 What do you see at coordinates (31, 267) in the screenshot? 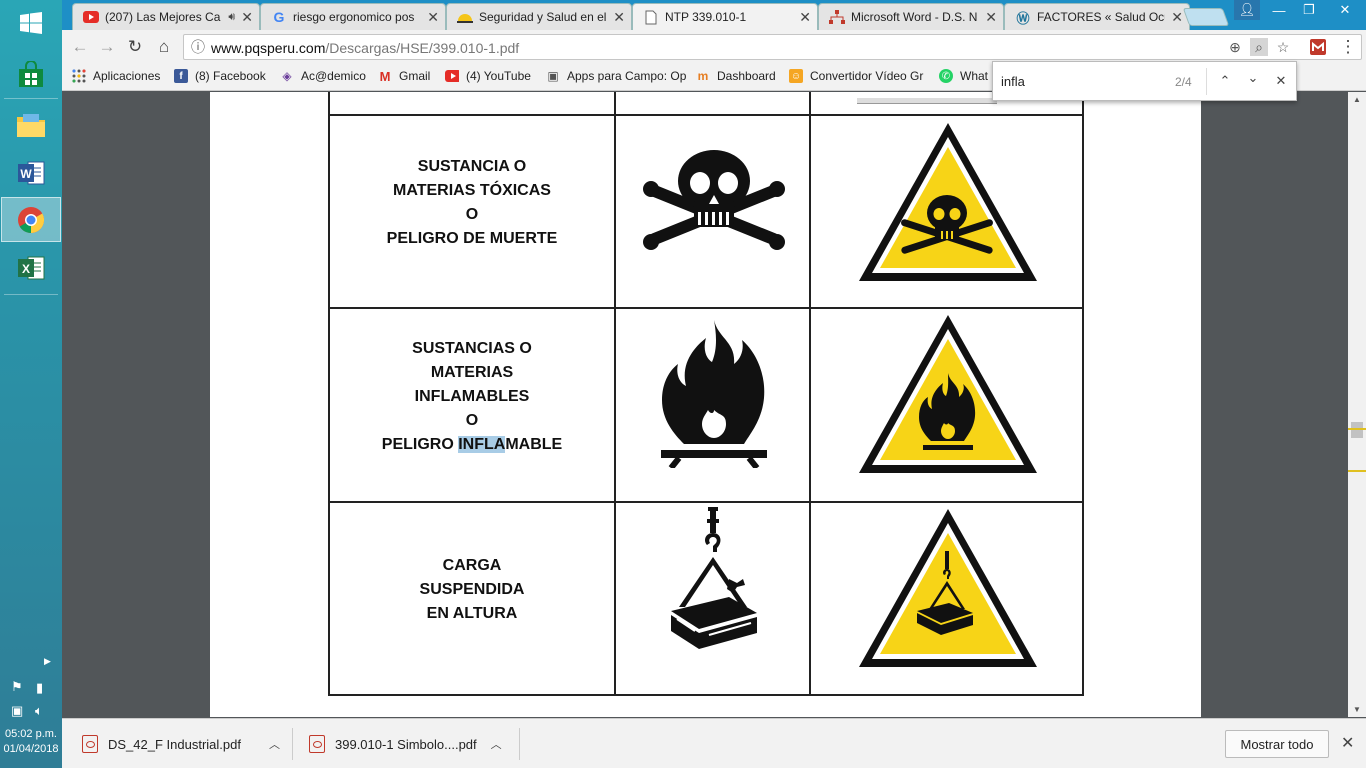
I see `excel-icon: X` at bounding box center [31, 267].